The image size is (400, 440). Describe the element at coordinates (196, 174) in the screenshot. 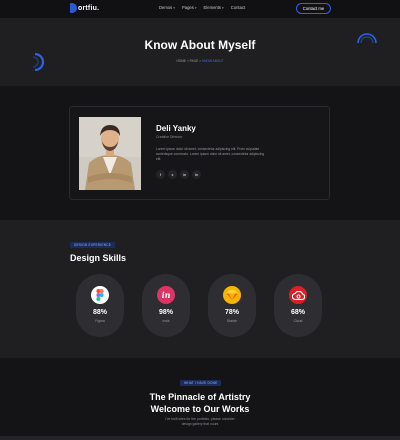

I see `linkedin-alt-icon: in` at that location.